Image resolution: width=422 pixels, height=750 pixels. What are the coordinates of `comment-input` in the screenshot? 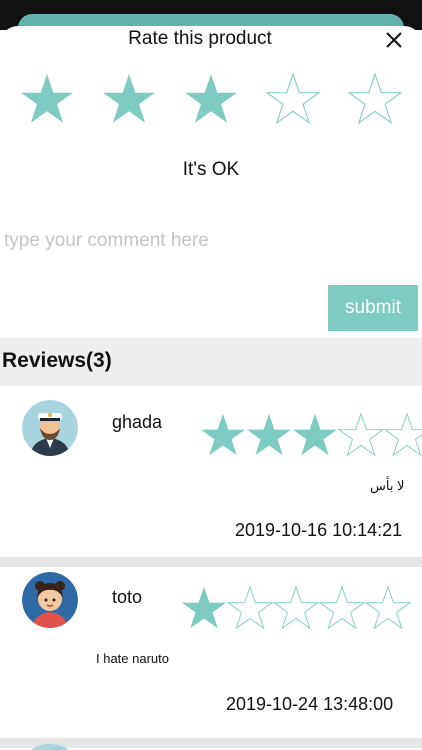 It's located at (209, 241).